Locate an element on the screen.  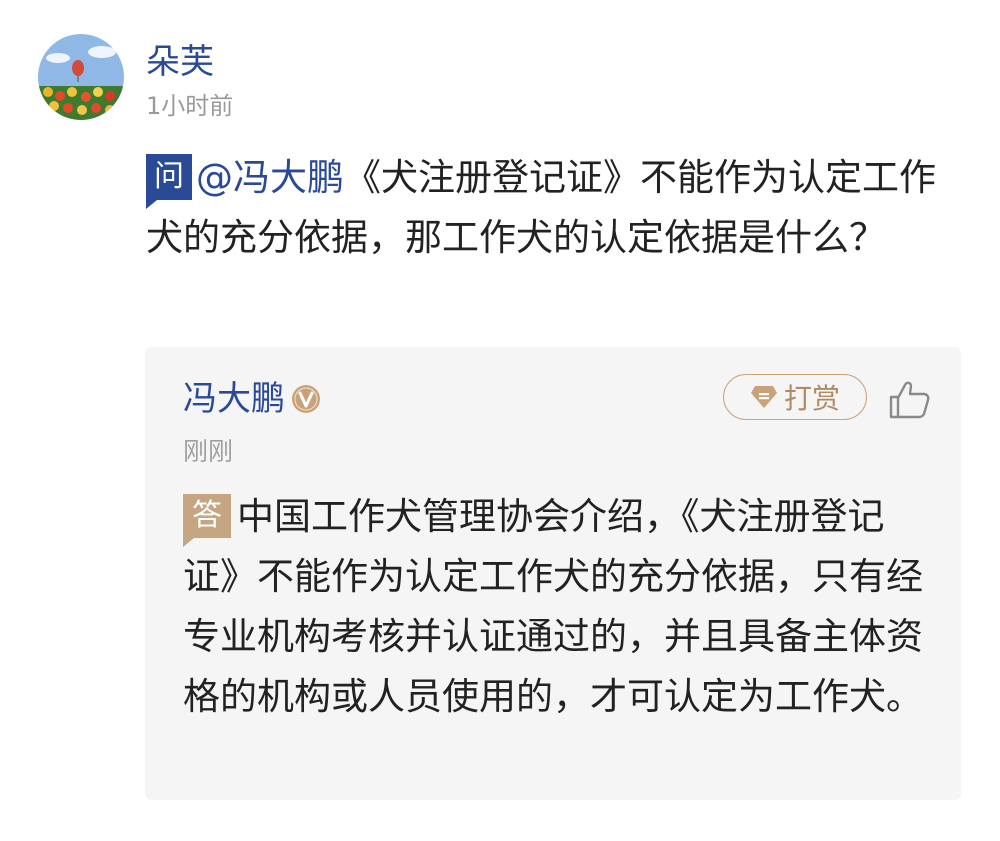
avatar is located at coordinates (81, 77).